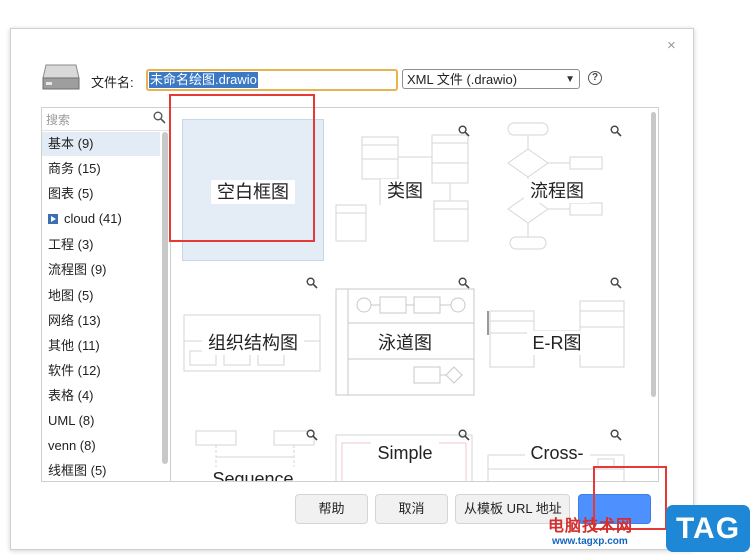 This screenshot has width=756, height=560. I want to click on template-class-diagram: 类图, so click(405, 190).